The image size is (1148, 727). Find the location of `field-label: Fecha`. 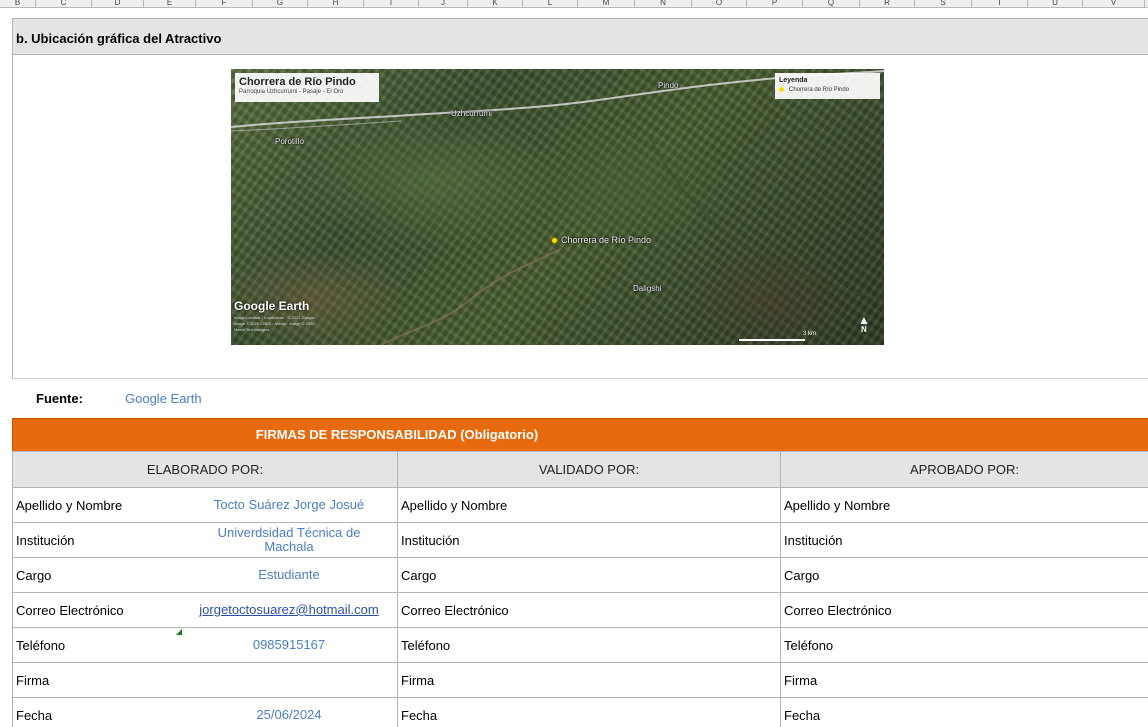

field-label: Fecha is located at coordinates (34, 715).